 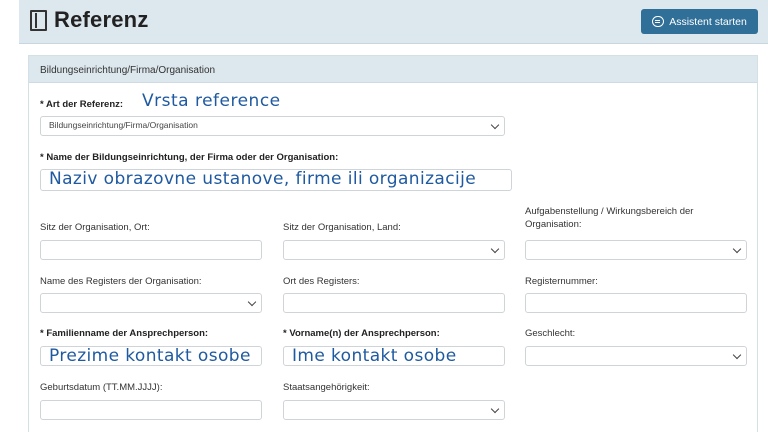 What do you see at coordinates (151, 250) in the screenshot?
I see `org-city-input` at bounding box center [151, 250].